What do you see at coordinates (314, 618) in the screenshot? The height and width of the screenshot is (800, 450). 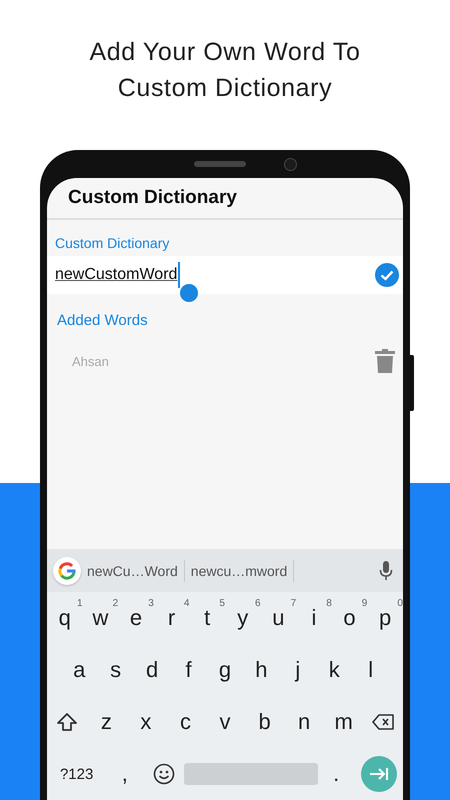 I see `key: i 8` at bounding box center [314, 618].